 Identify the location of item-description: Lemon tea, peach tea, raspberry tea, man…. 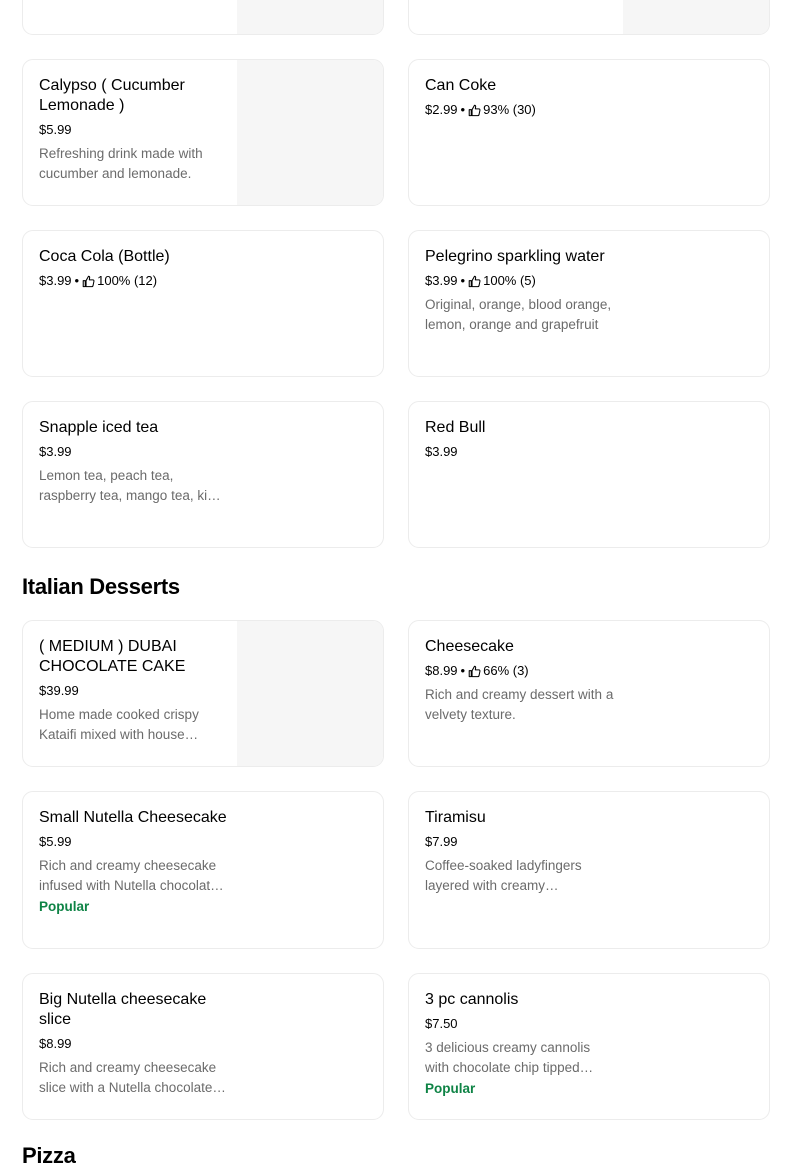
(129, 485).